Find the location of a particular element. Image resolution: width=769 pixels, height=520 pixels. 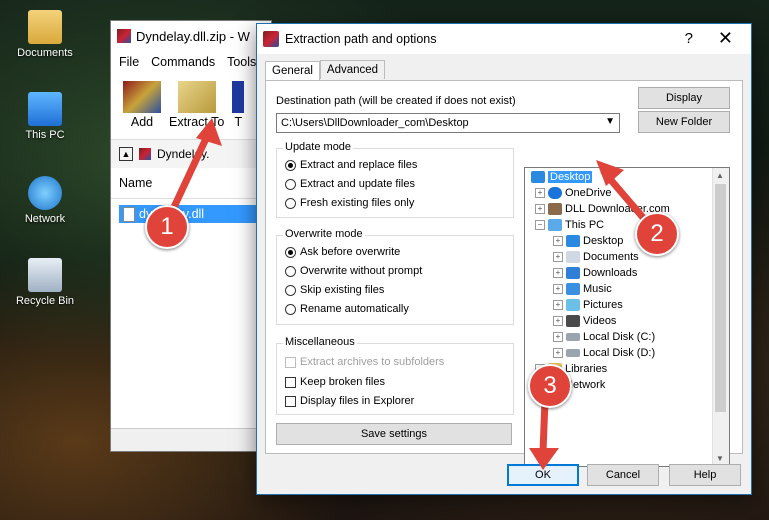

tree-node-desktop: Desktop is located at coordinates (562, 177).